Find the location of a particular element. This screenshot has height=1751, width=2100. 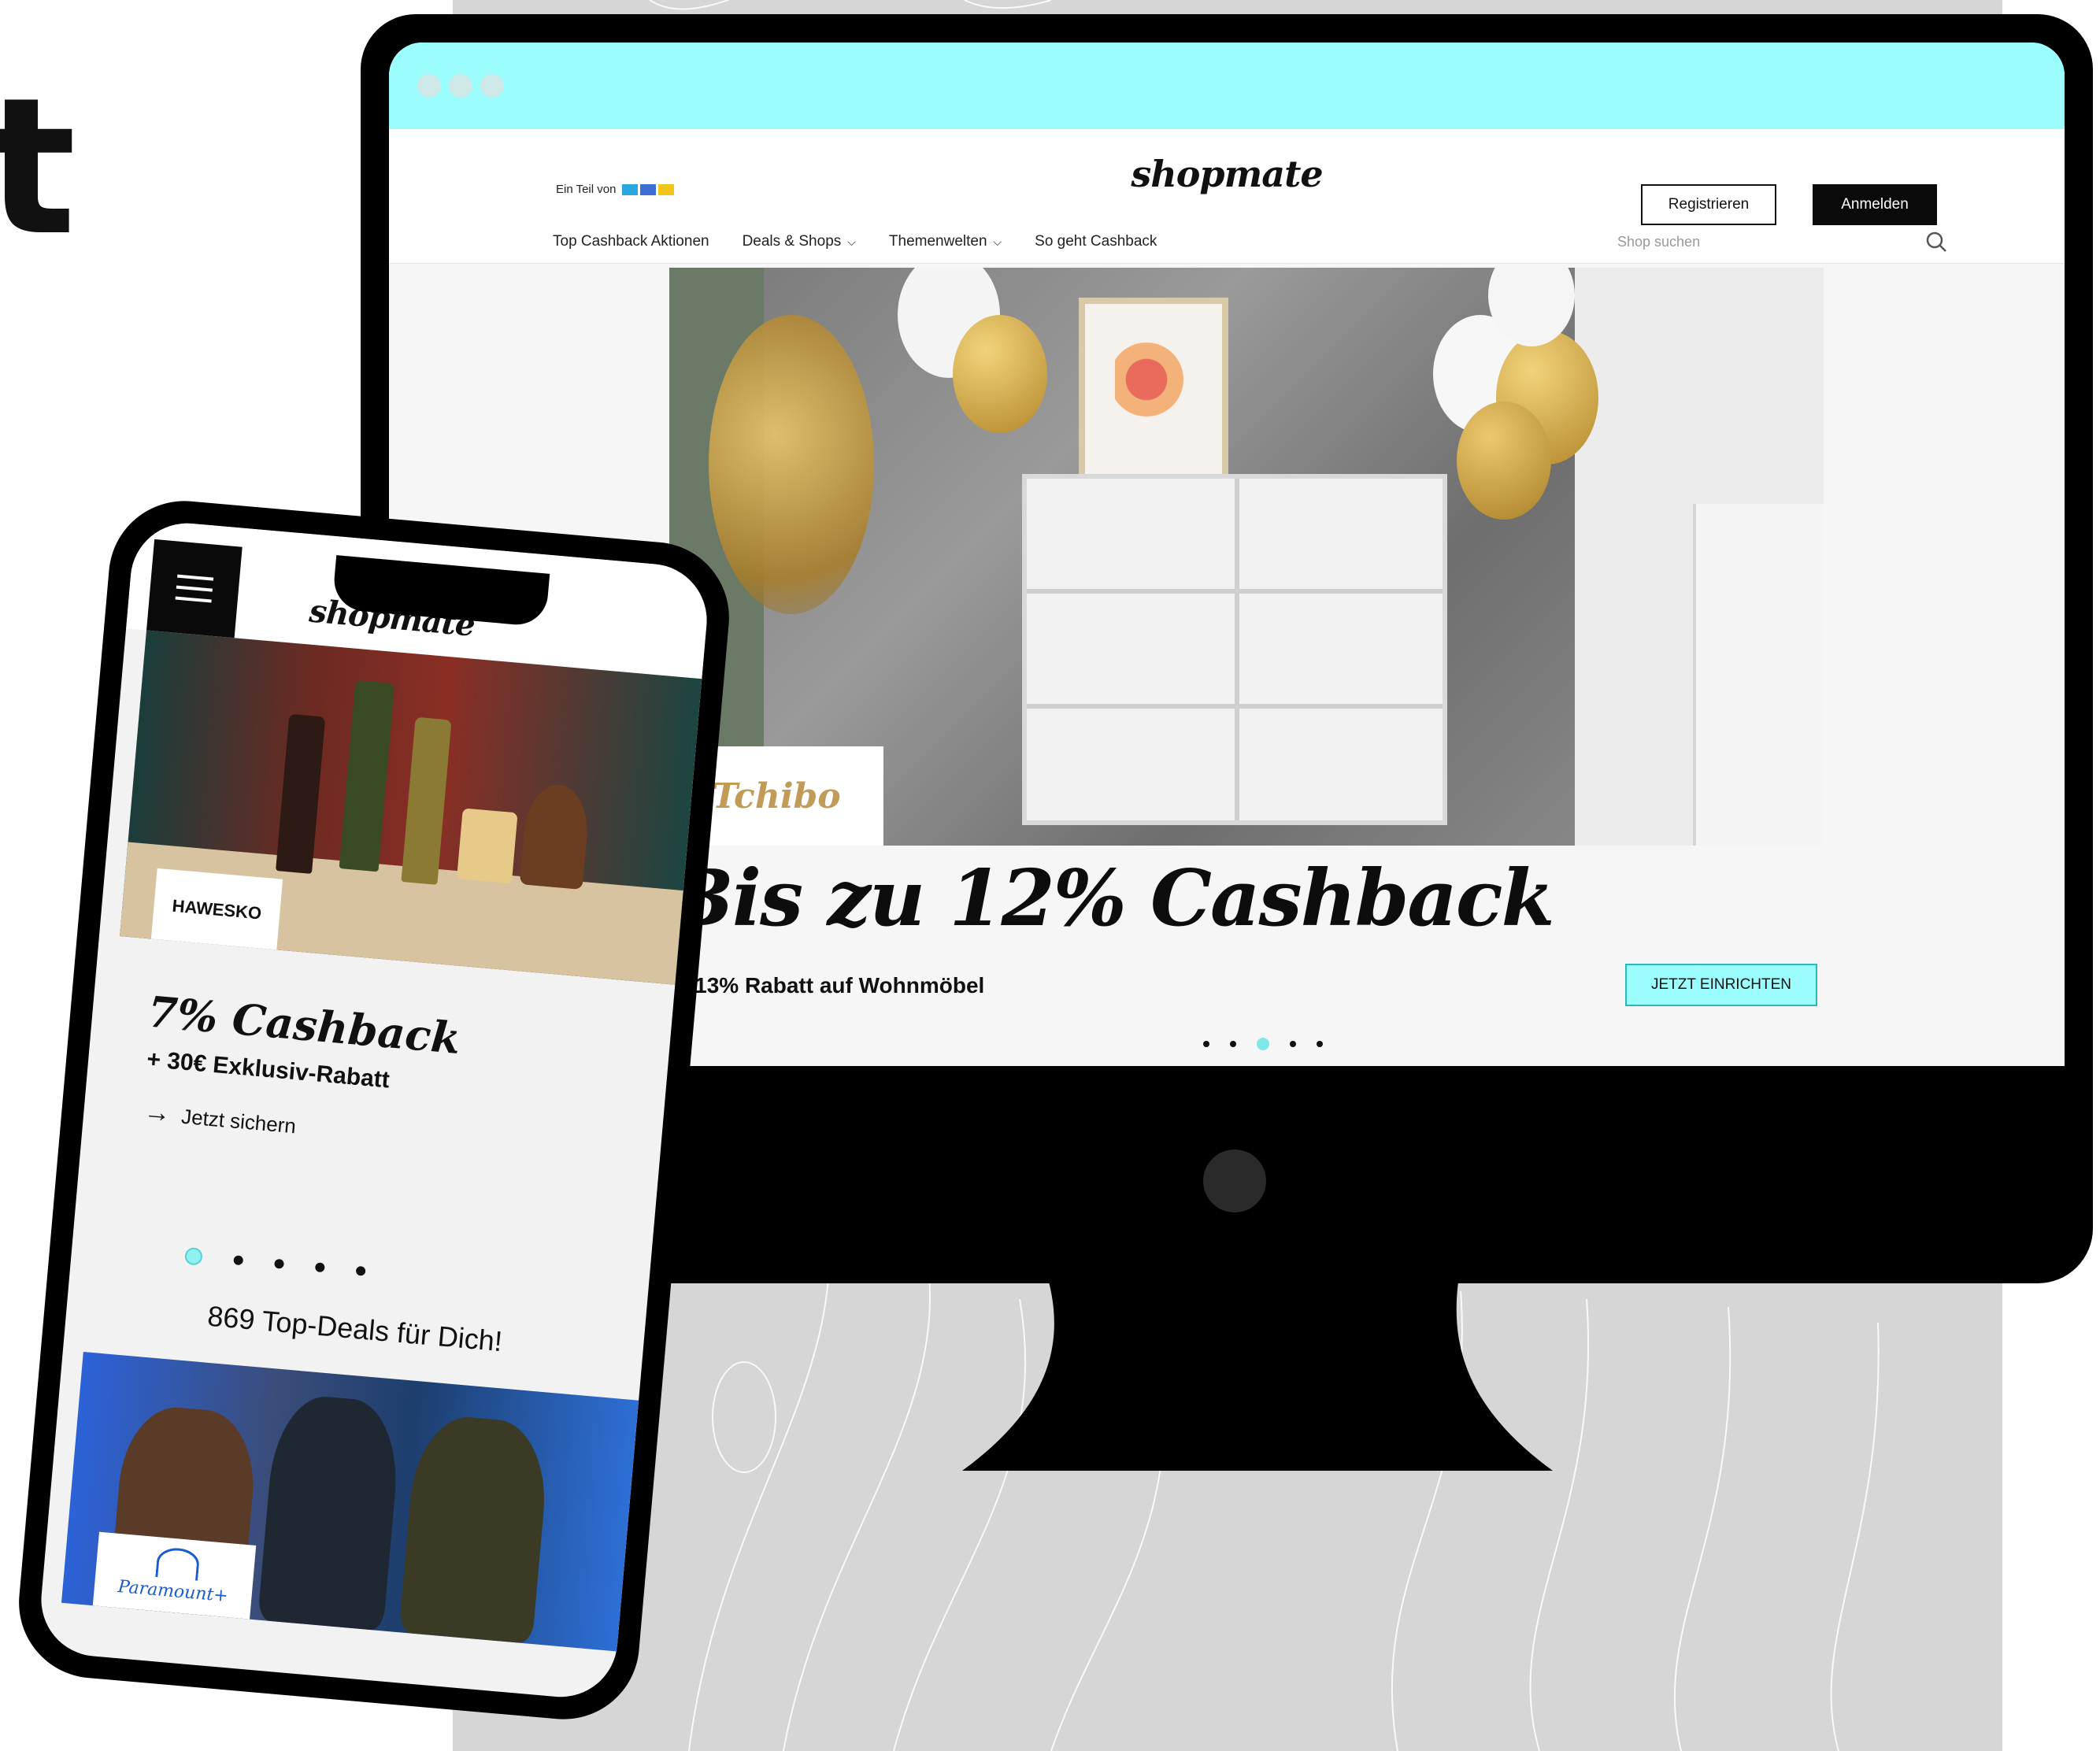

nav-item-deals-shops: Deals & Shops ⌵ is located at coordinates (799, 241).